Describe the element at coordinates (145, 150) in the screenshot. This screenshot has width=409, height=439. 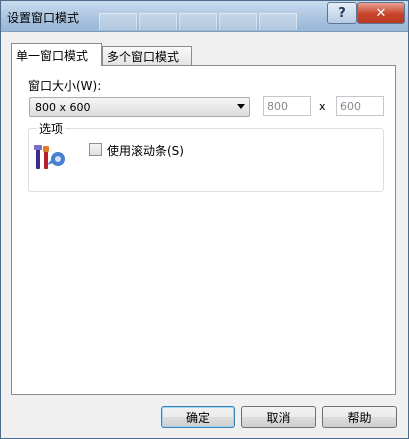
I see `scrollbar-checkbox-label: 使用滚动条(S)` at that location.